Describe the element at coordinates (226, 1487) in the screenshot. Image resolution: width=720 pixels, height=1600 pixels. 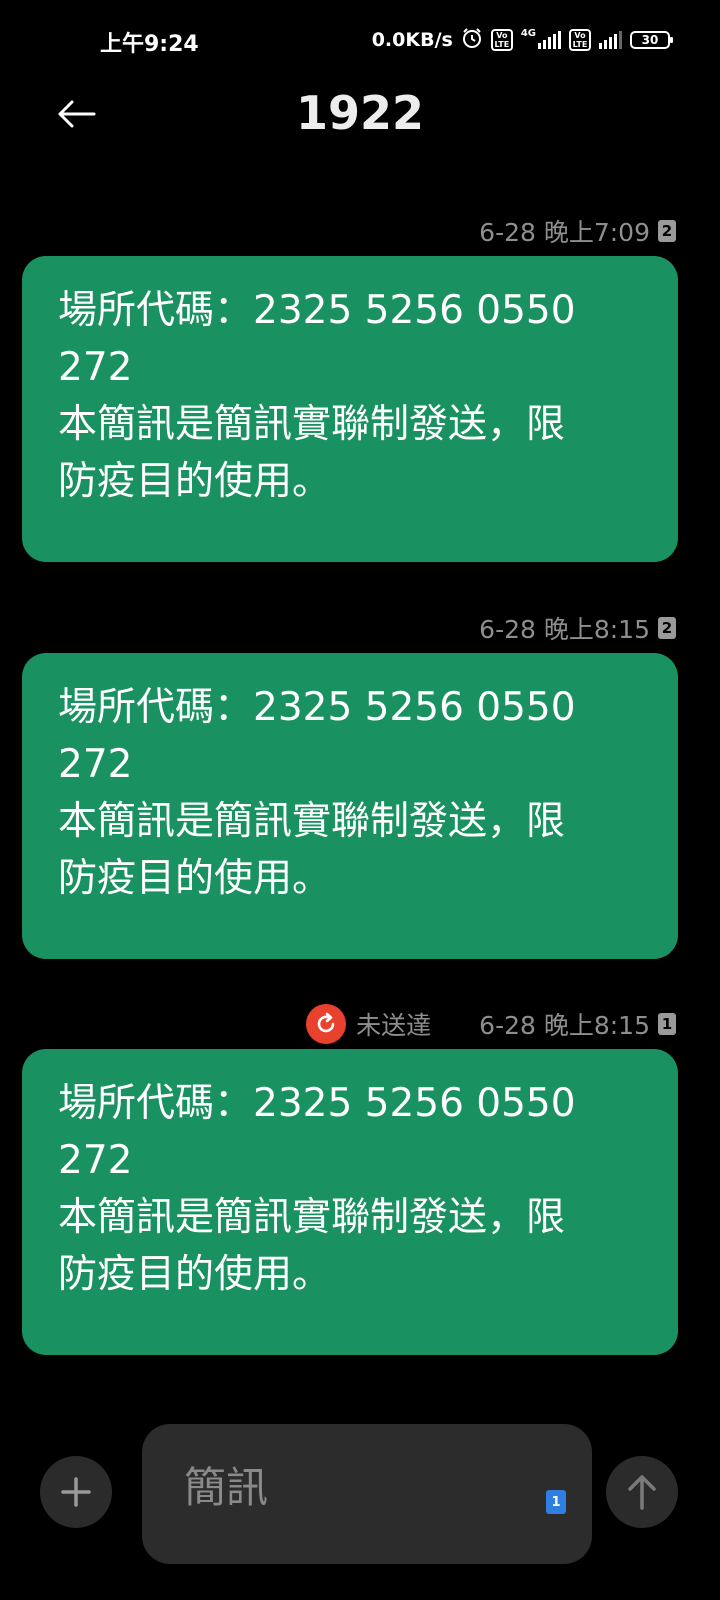
I see `message-input-placeholder: 簡訊` at that location.